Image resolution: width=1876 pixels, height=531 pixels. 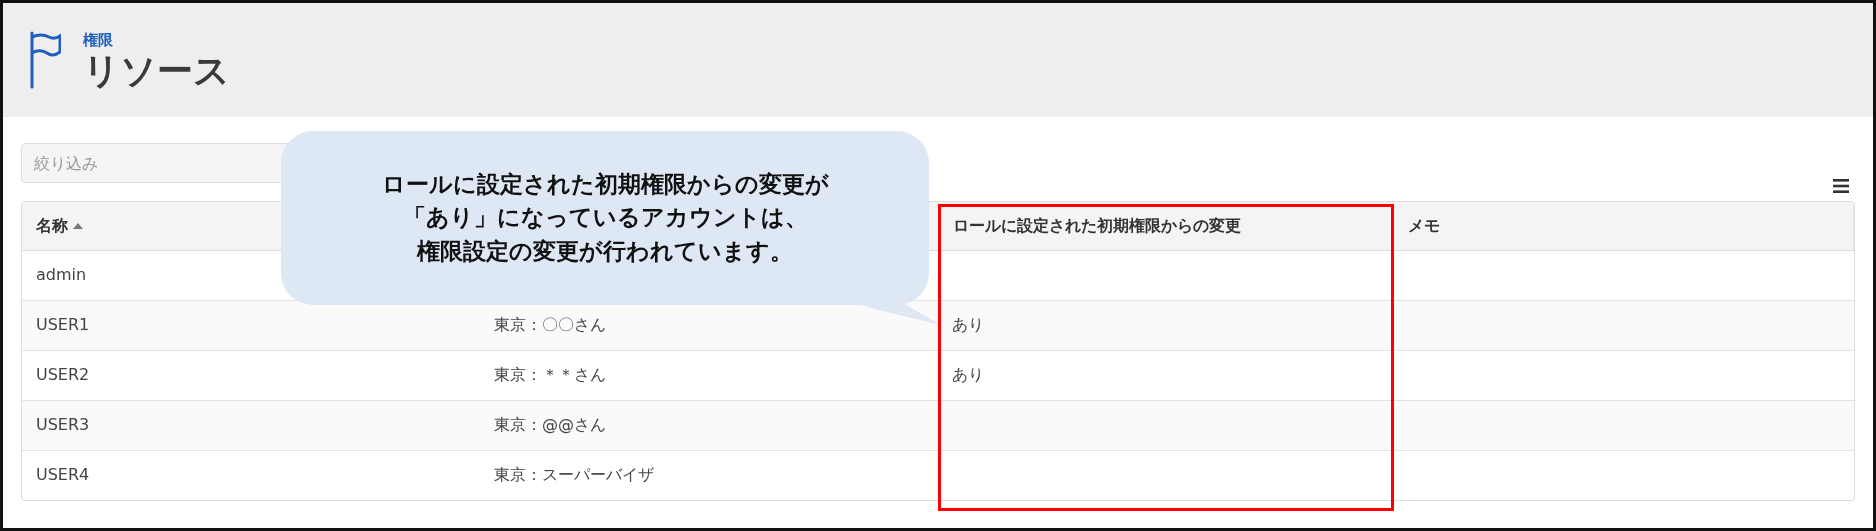 I want to click on table-cell: 東京：〇〇さん, so click(x=550, y=324).